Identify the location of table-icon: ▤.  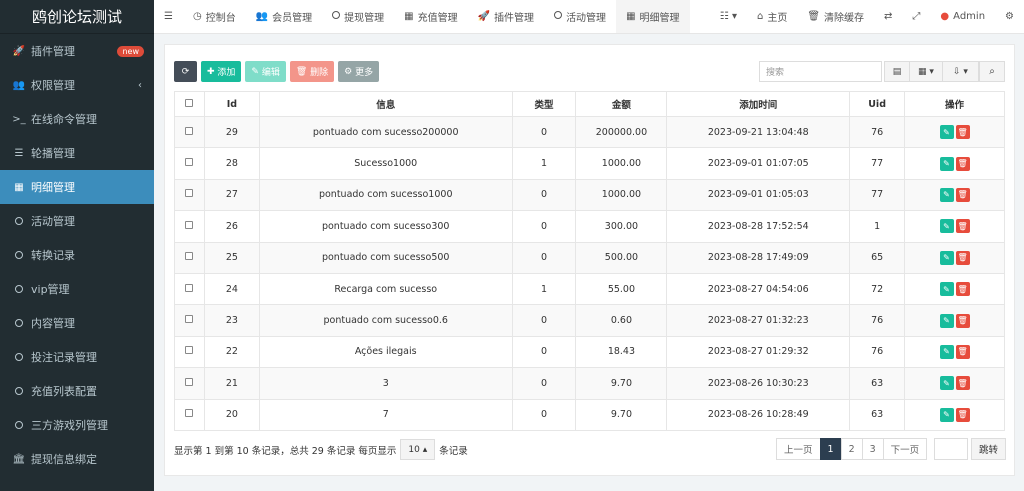
(897, 71).